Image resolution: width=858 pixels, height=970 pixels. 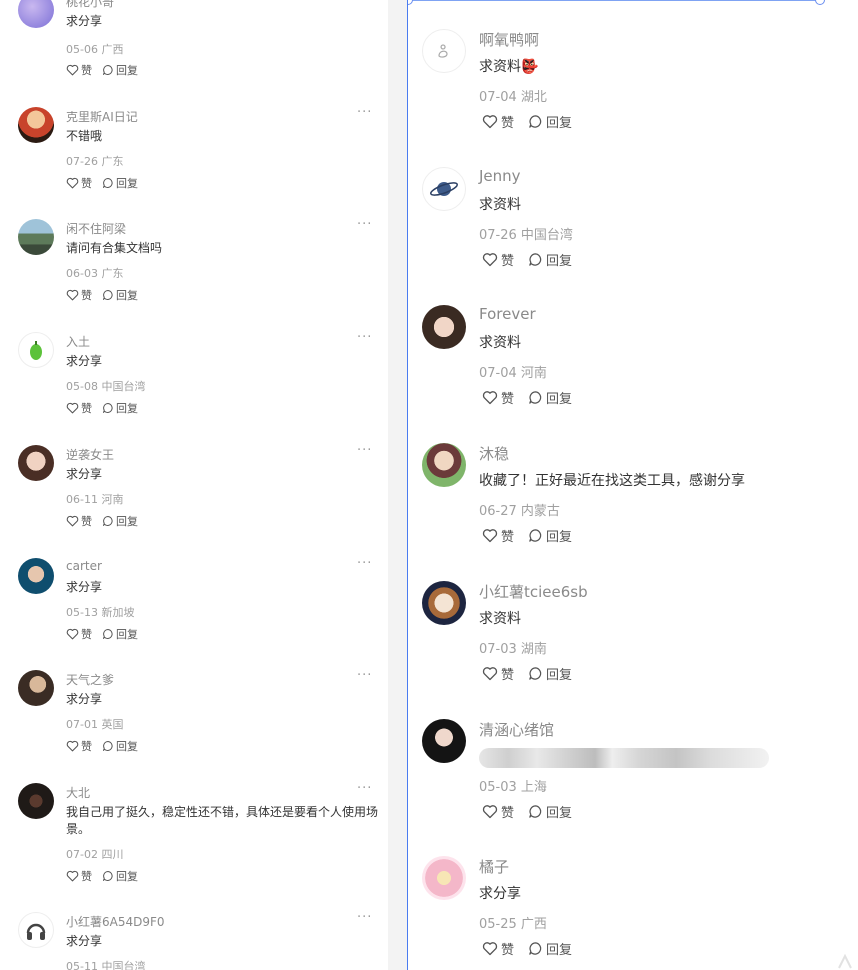 I want to click on comment-text: 收藏了！正好最近在找这类工具，感谢分享, so click(x=612, y=481).